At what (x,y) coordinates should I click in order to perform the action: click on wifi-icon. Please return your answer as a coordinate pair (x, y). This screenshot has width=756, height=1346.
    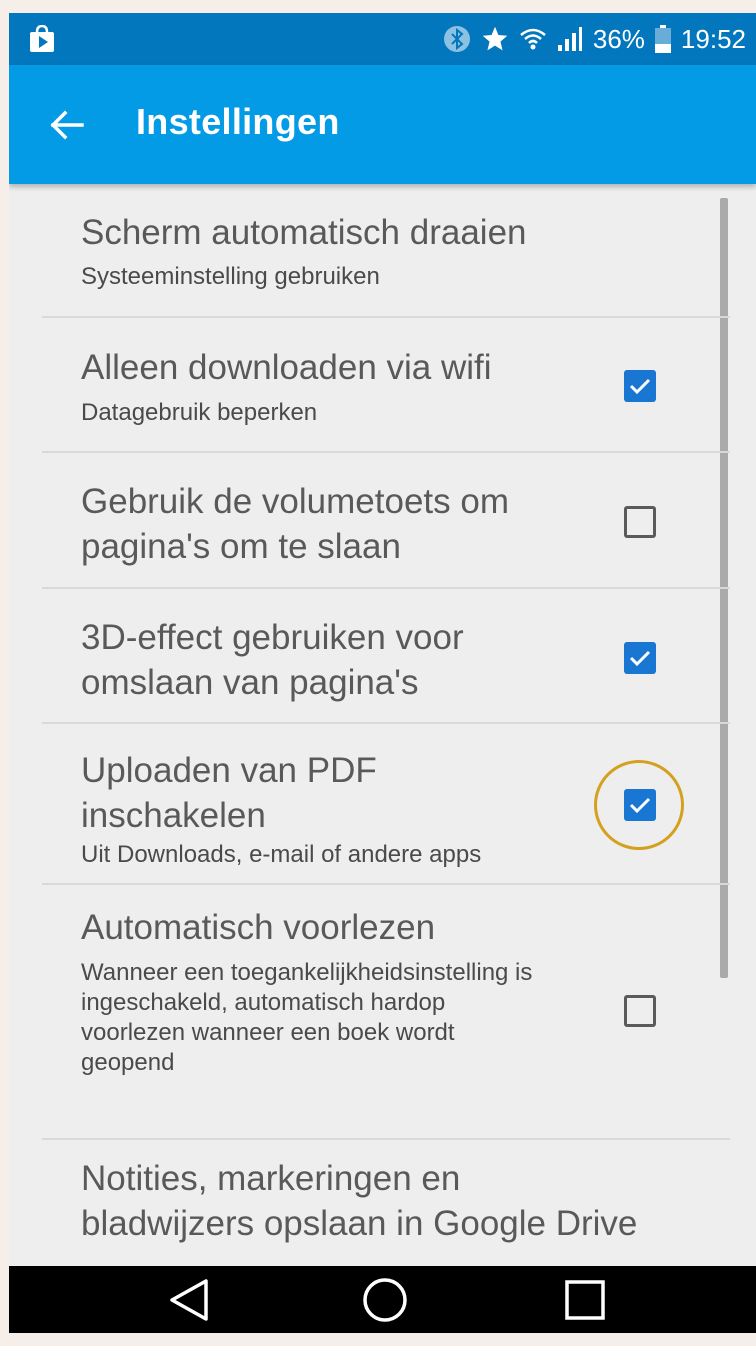
    Looking at the image, I should click on (533, 39).